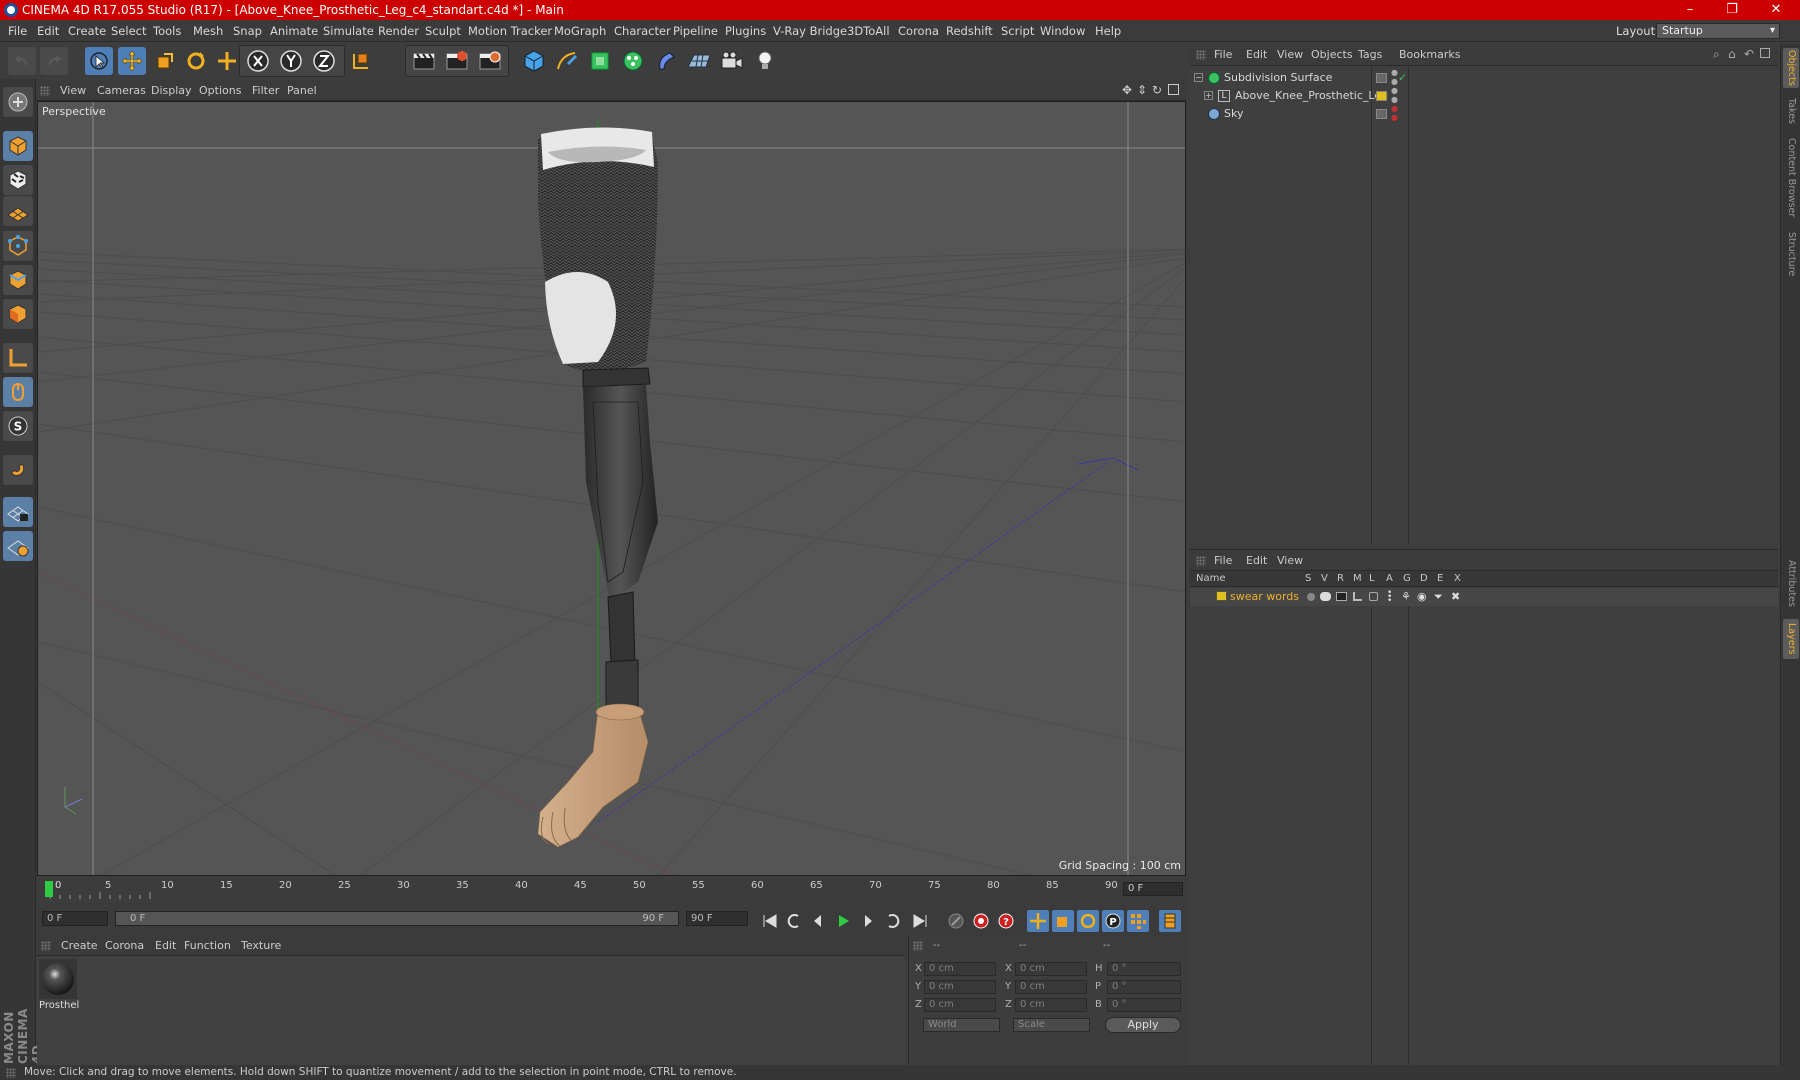 This screenshot has height=1080, width=1800. Describe the element at coordinates (818, 921) in the screenshot. I see `previous-frame-icon` at that location.